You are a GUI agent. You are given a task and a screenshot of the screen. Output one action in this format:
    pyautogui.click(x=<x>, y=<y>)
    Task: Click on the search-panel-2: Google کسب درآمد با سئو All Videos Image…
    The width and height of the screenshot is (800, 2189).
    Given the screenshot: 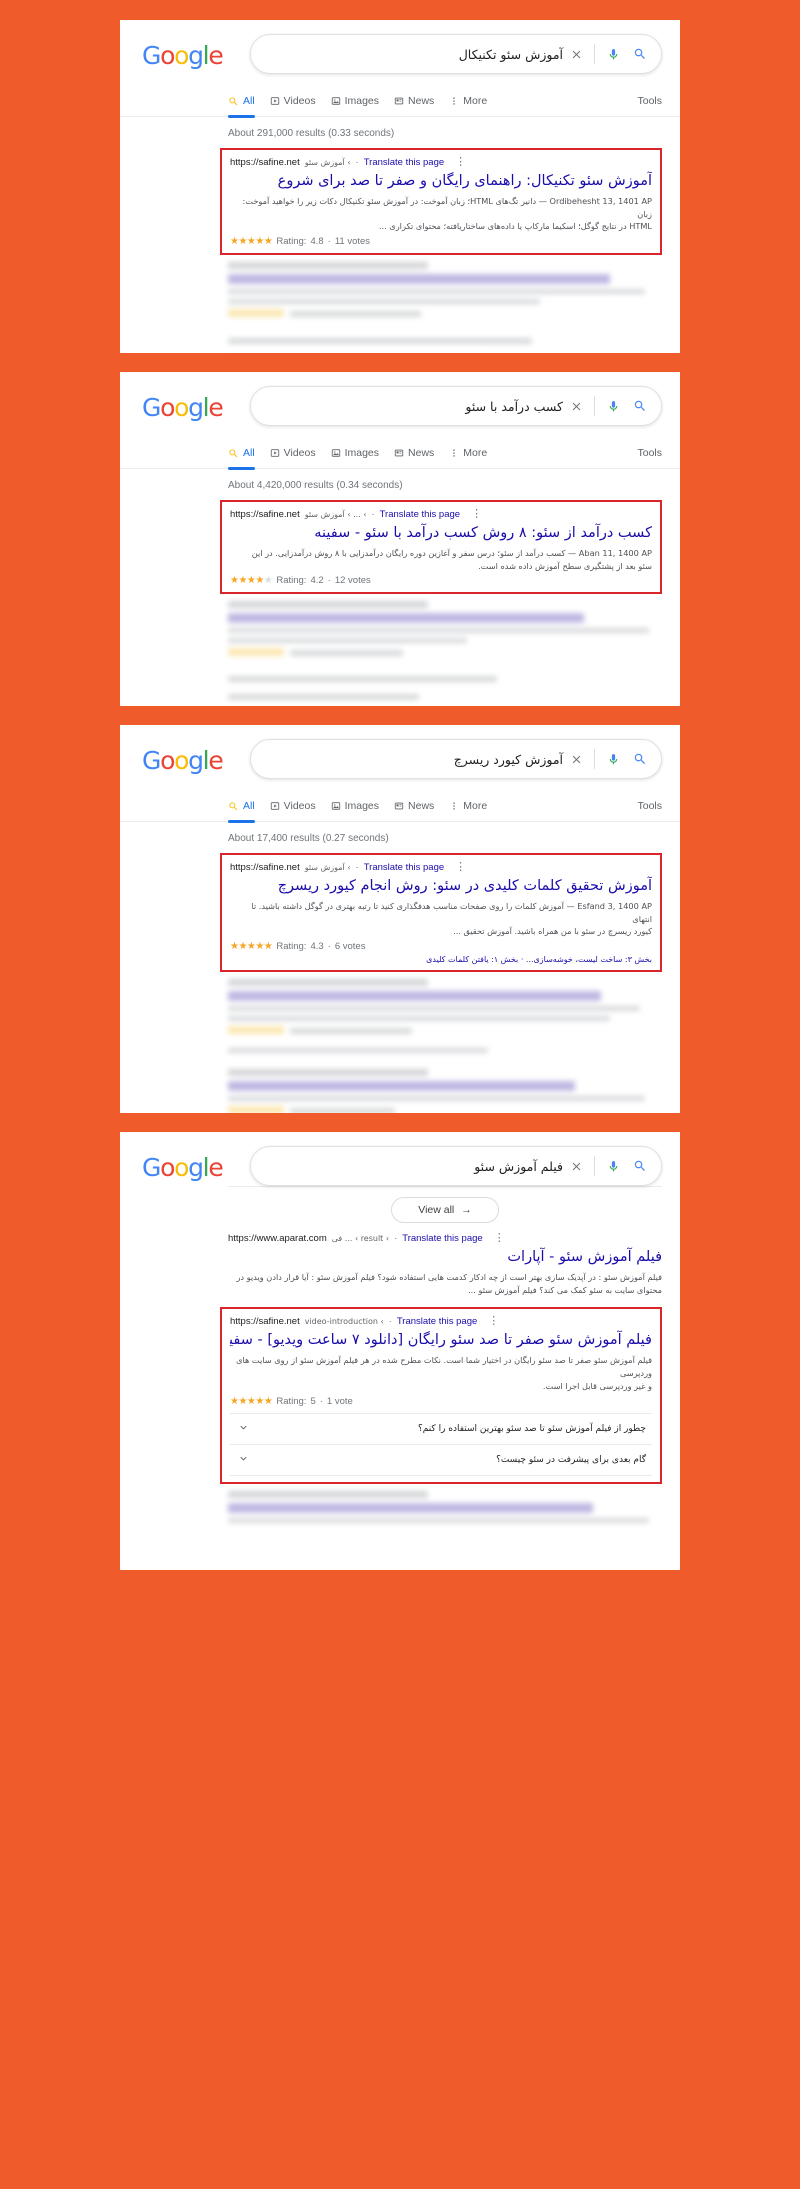 What is the action you would take?
    pyautogui.click(x=400, y=539)
    